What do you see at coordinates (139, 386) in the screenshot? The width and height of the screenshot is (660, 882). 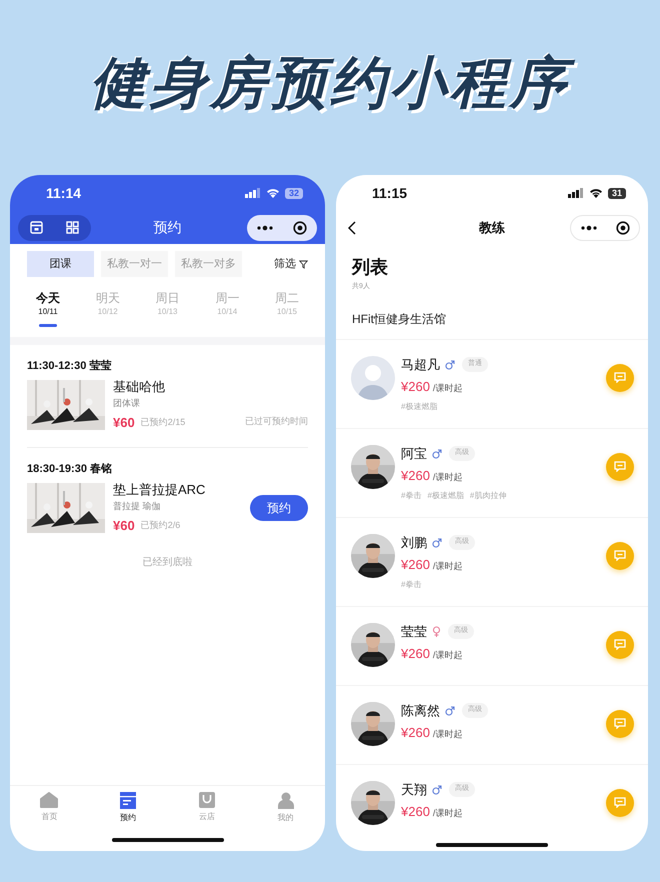 I see `class-title: 基础哈他` at bounding box center [139, 386].